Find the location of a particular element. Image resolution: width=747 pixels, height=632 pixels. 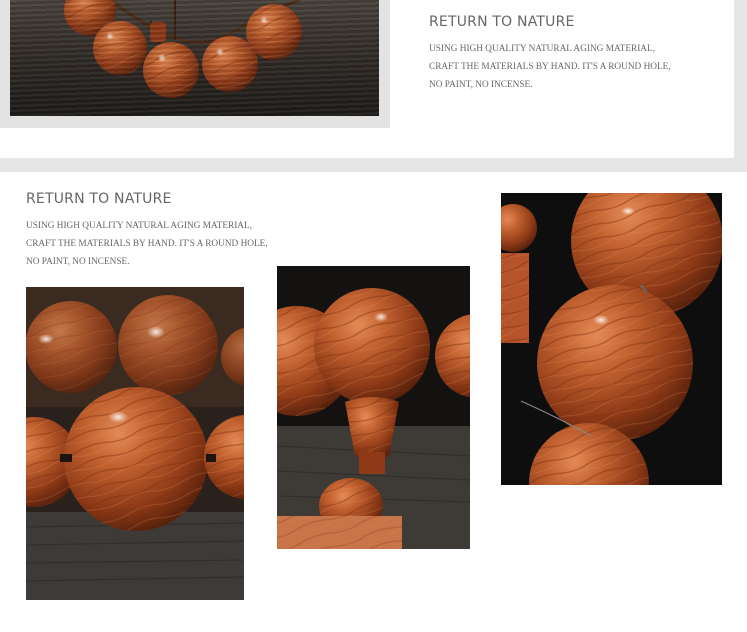

bead-row-closeup-photo is located at coordinates (135, 443).